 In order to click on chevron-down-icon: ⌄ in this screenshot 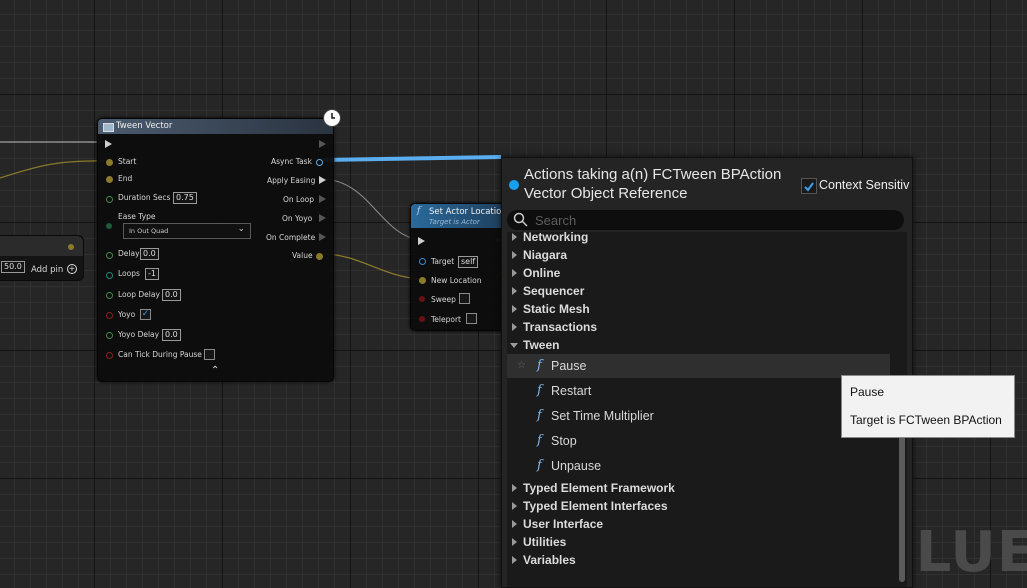, I will do `click(241, 229)`.